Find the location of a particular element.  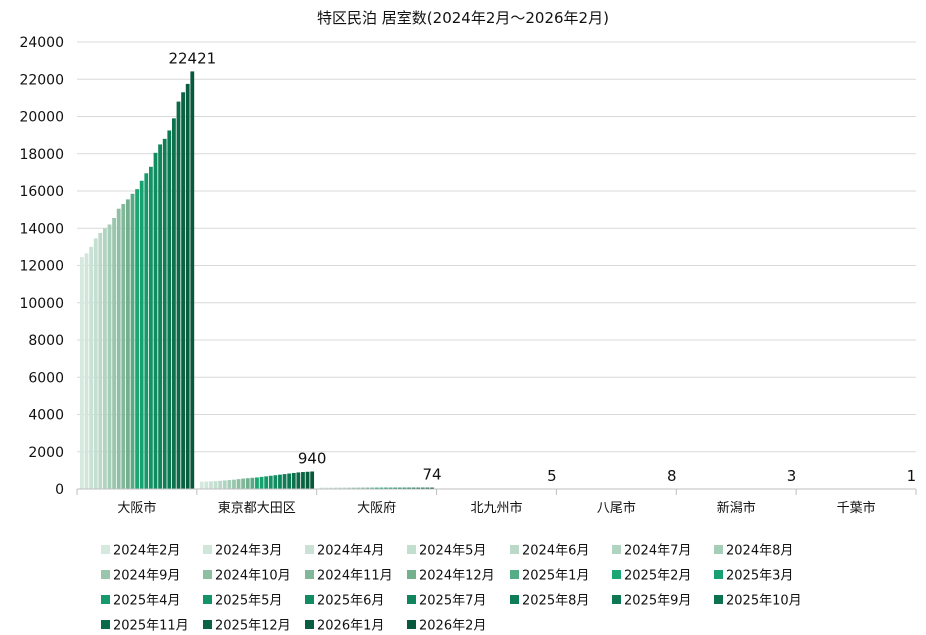

data-label: 5 is located at coordinates (552, 476).